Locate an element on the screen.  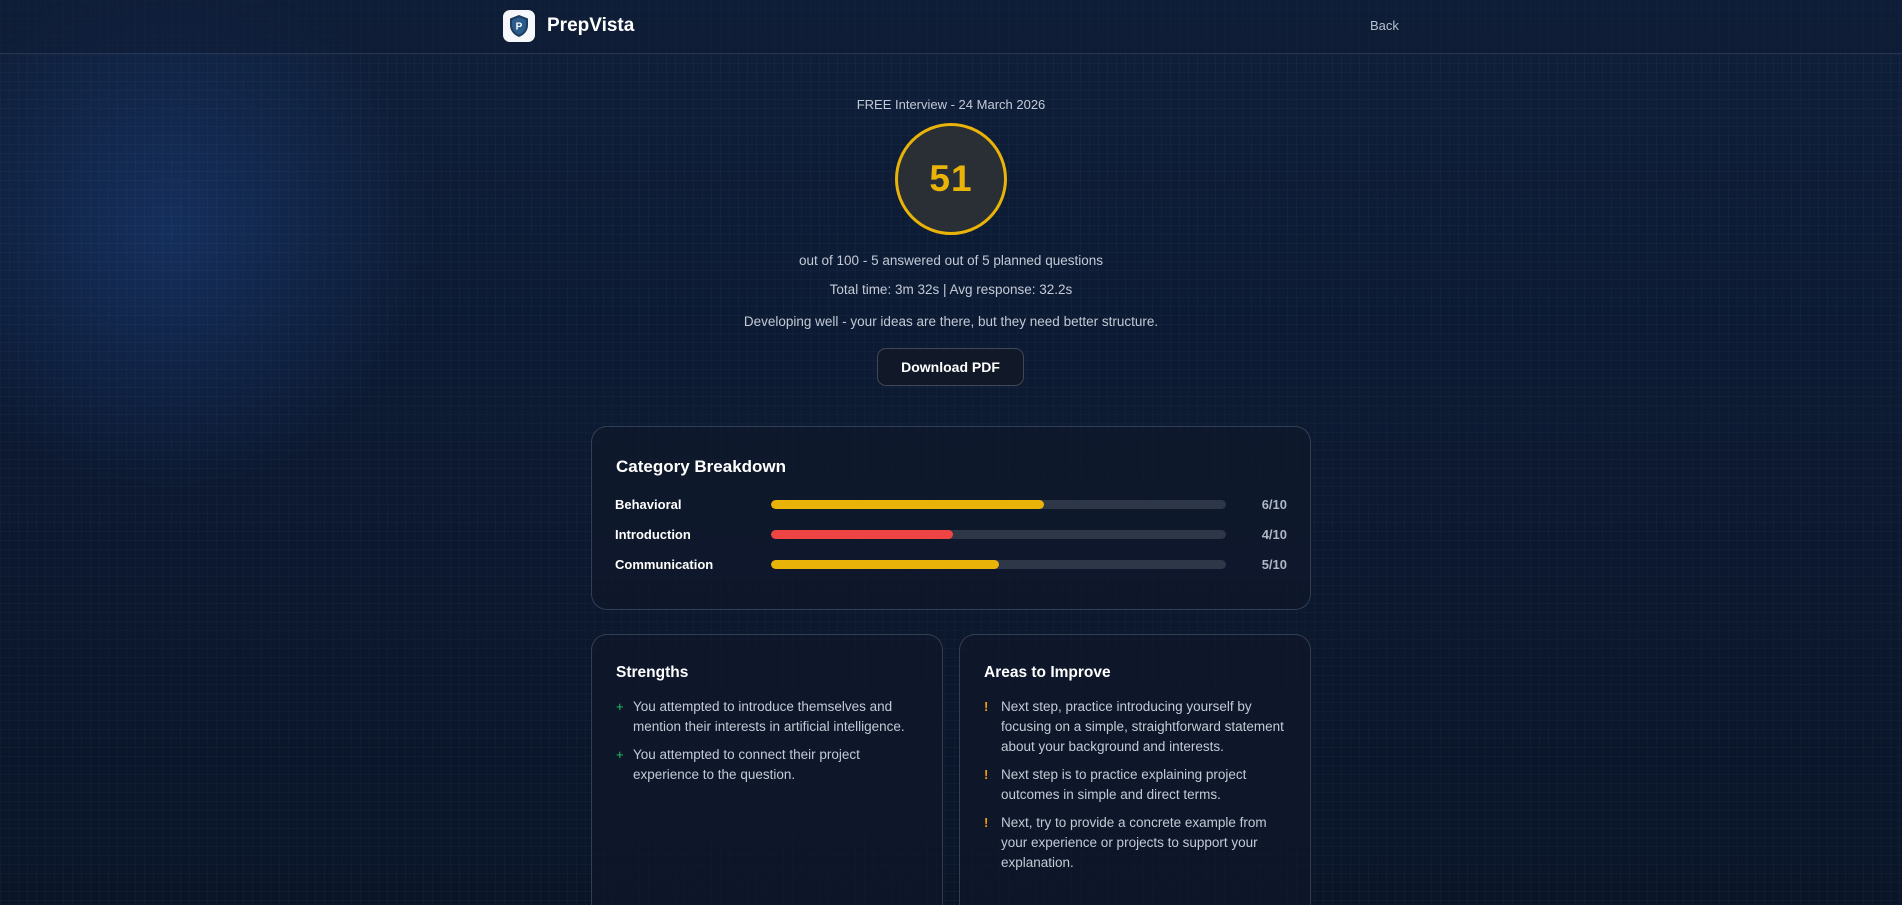
card-title: Category Breakdown is located at coordinates (701, 466).